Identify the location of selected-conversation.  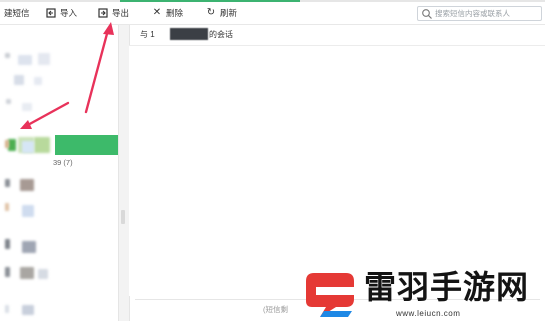
(59, 145).